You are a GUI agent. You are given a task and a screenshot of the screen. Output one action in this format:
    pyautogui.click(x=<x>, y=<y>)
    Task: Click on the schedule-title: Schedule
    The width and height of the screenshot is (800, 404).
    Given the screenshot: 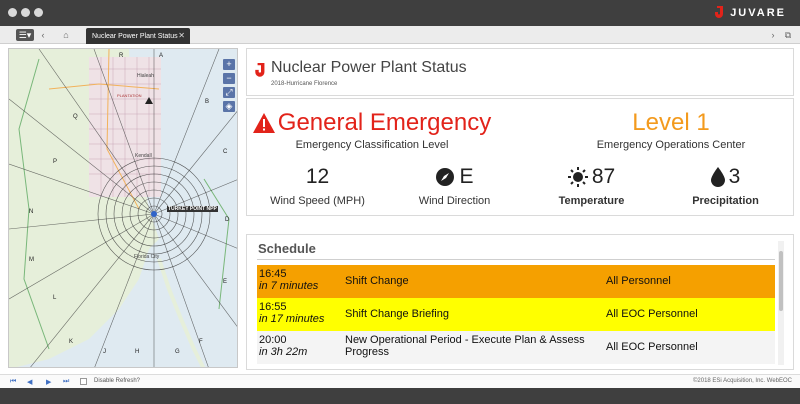 What is the action you would take?
    pyautogui.click(x=287, y=248)
    